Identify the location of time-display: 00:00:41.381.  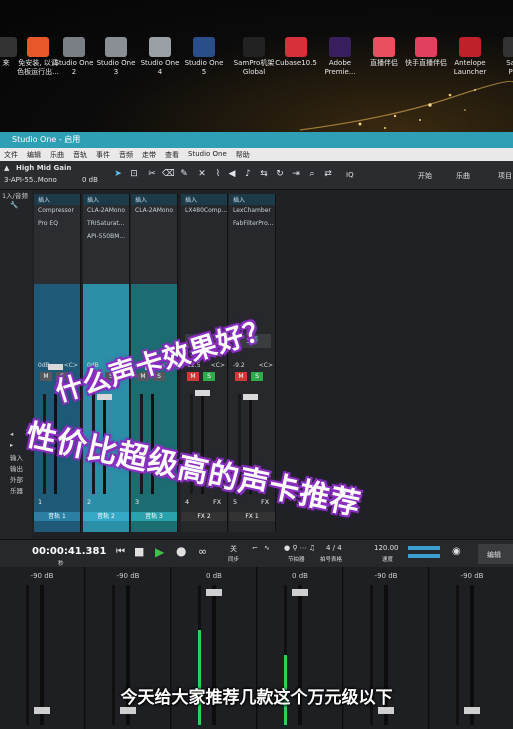
(69, 551).